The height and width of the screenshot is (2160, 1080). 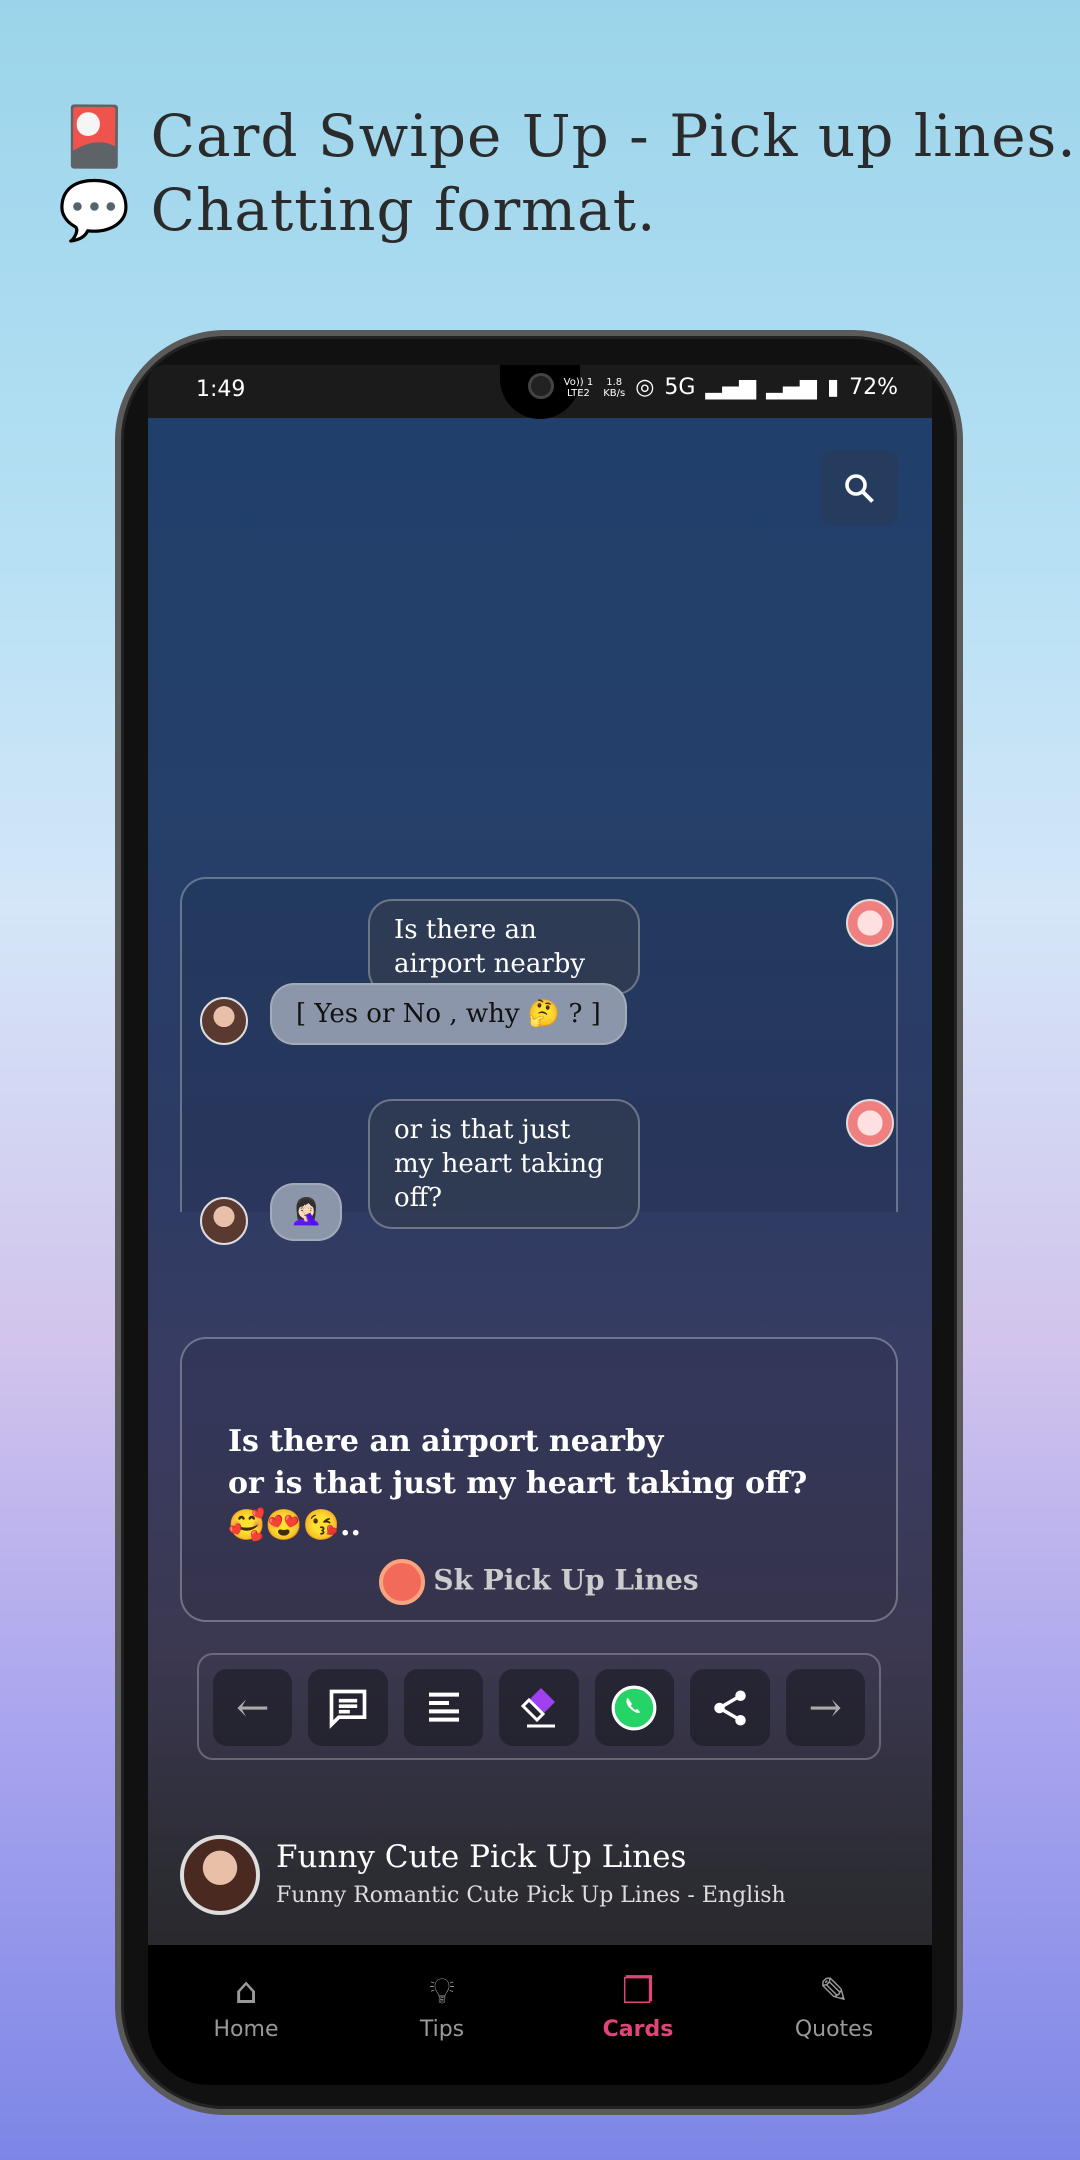 What do you see at coordinates (645, 387) in the screenshot?
I see `hotspot-icon: ◎` at bounding box center [645, 387].